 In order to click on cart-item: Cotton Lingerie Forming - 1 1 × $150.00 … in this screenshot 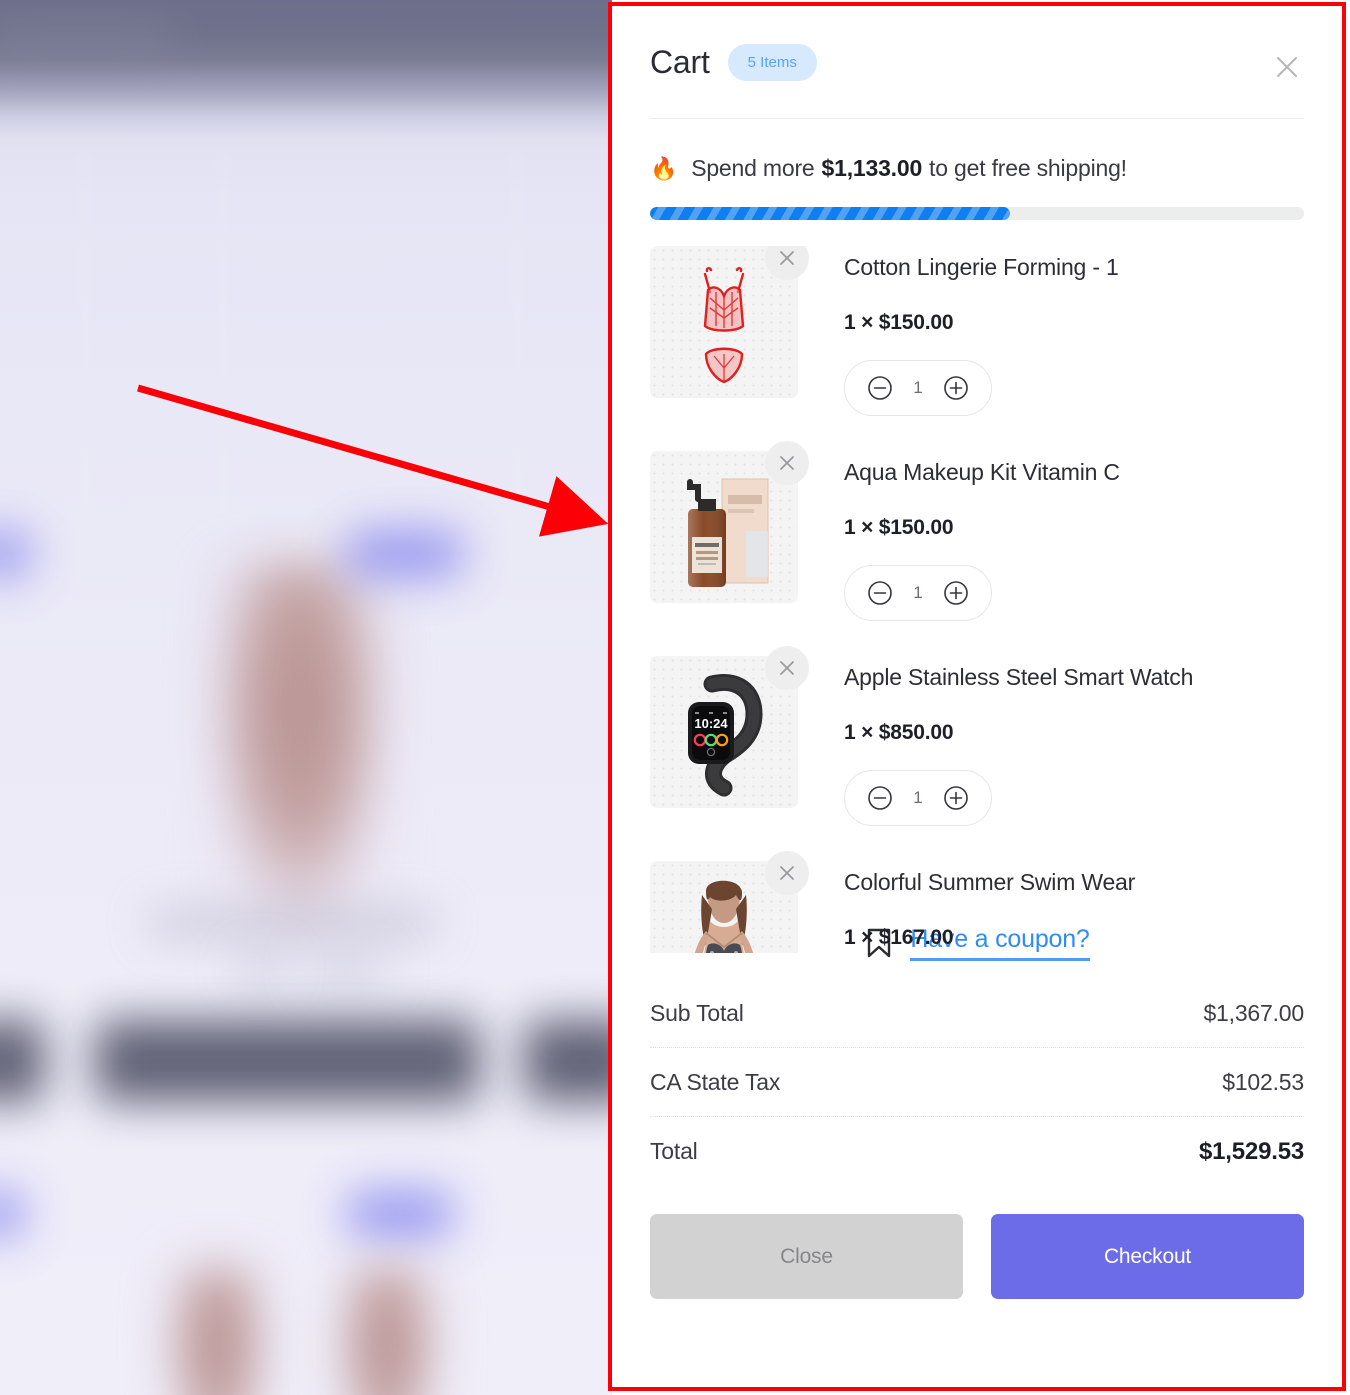, I will do `click(977, 348)`.